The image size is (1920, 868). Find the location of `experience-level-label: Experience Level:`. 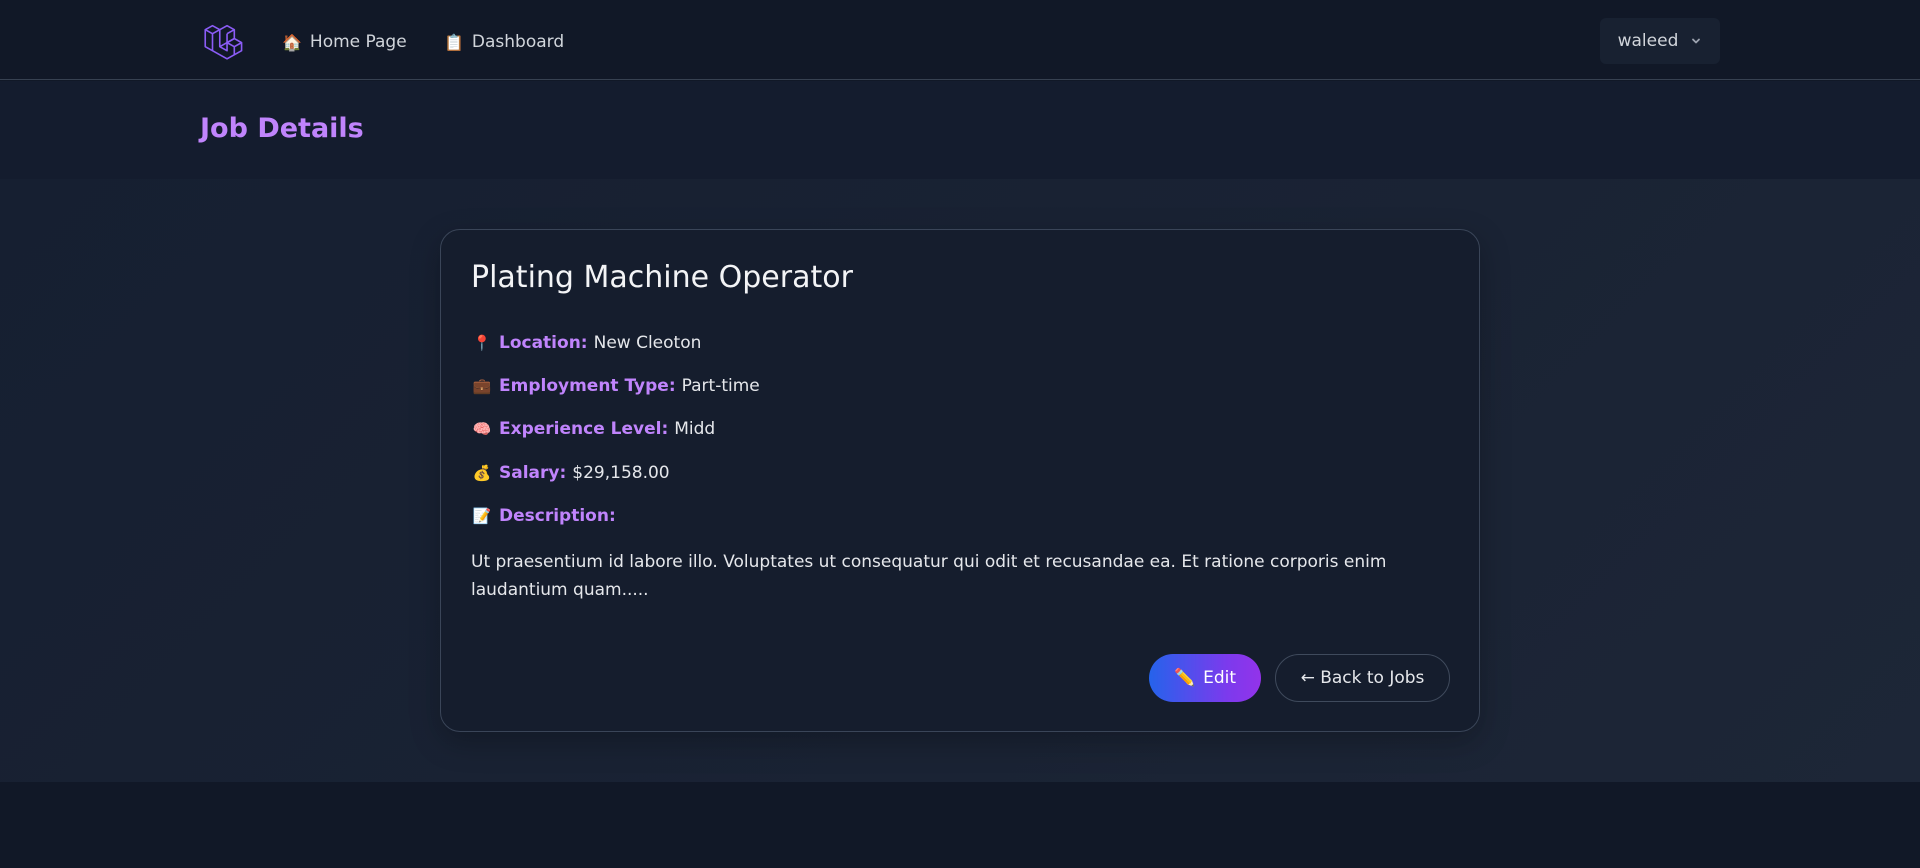

experience-level-label: Experience Level: is located at coordinates (584, 429).